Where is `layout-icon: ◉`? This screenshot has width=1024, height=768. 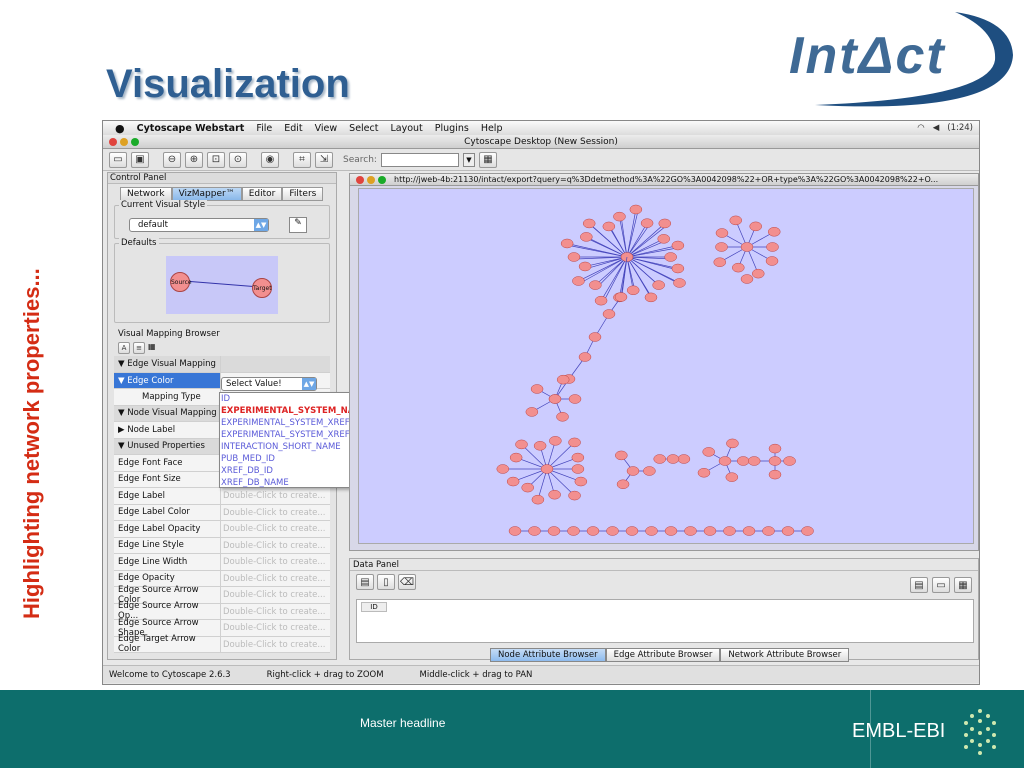
layout-icon: ◉ is located at coordinates (270, 159).